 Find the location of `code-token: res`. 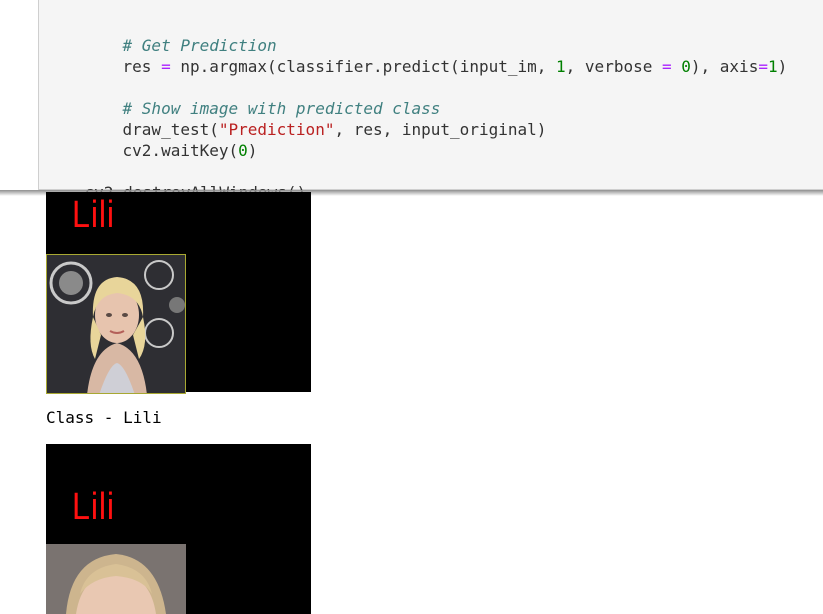

code-token: res is located at coordinates (142, 66).